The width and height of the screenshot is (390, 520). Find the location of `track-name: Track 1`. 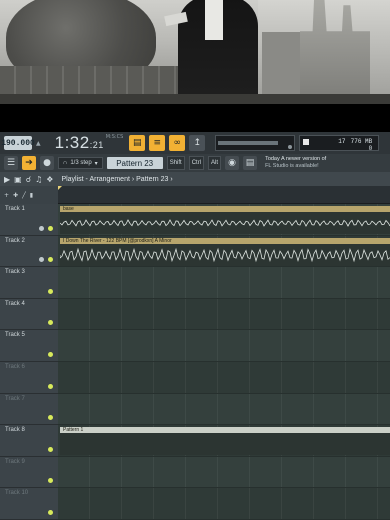

track-name: Track 1 is located at coordinates (15, 209).